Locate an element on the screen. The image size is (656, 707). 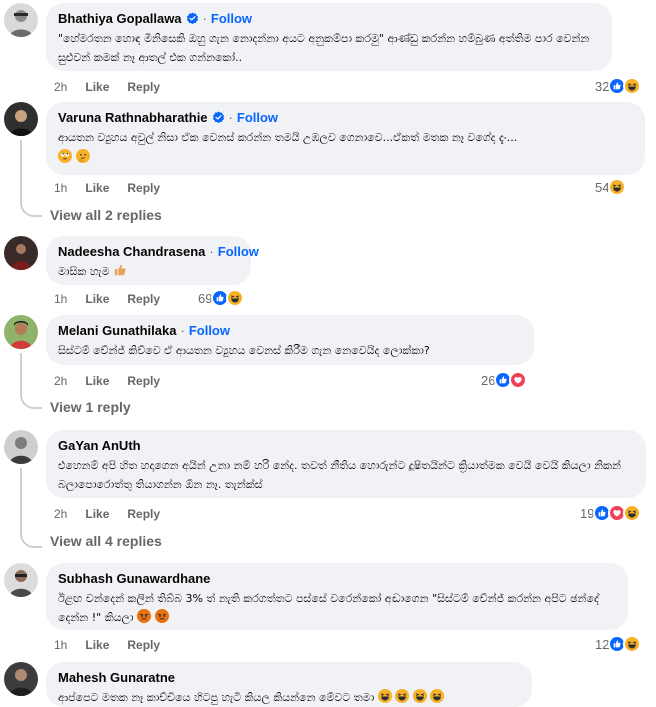
reaction-count: 69 is located at coordinates (205, 298).